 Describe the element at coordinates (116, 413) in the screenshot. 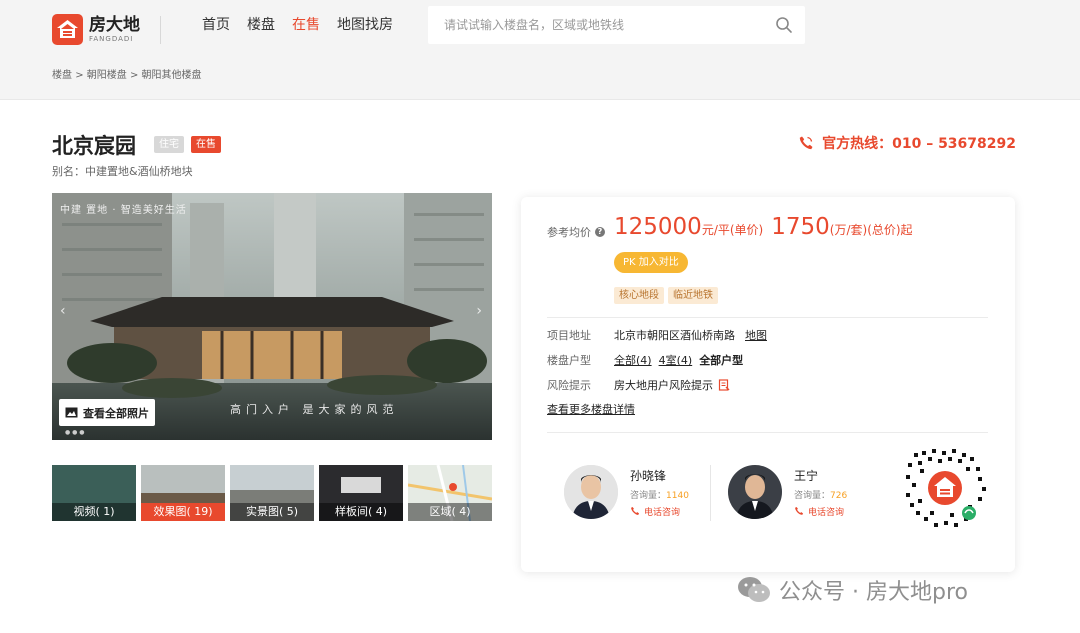

I see `view-all-photos-label: 查看全部照片` at that location.